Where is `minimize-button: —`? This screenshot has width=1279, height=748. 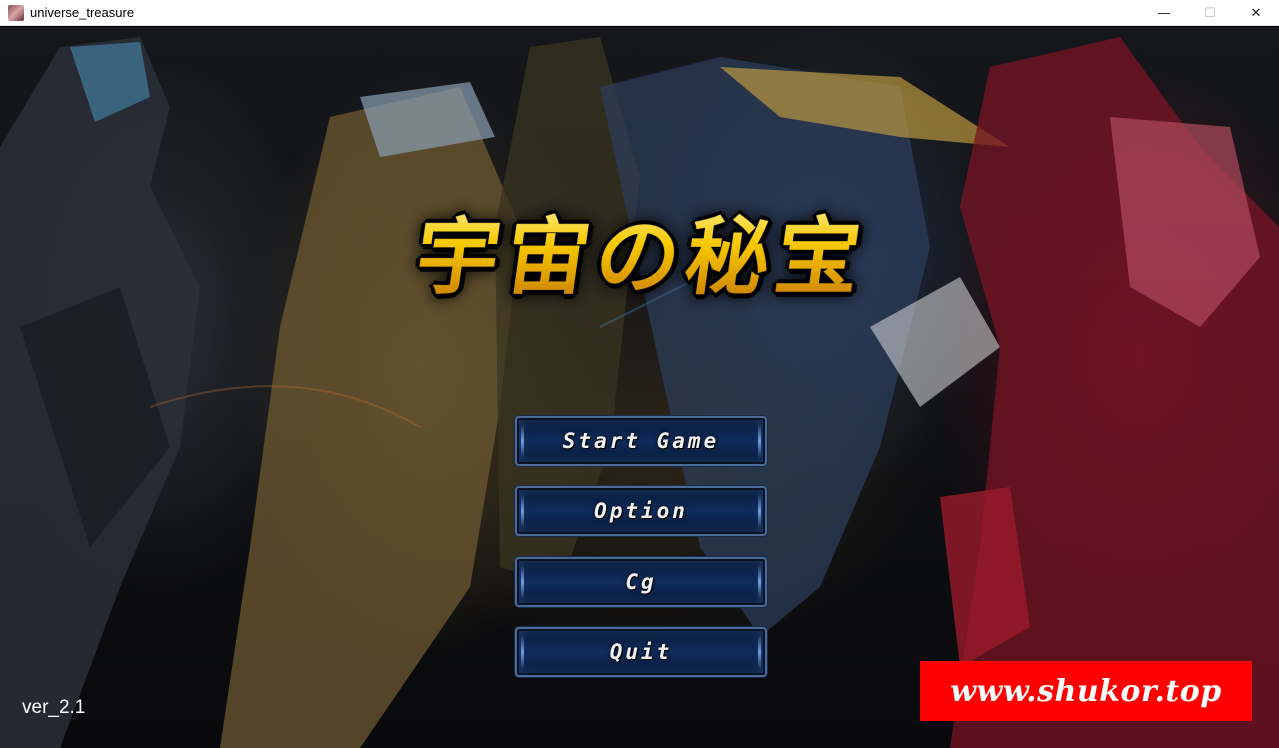
minimize-button: — is located at coordinates (1164, 13).